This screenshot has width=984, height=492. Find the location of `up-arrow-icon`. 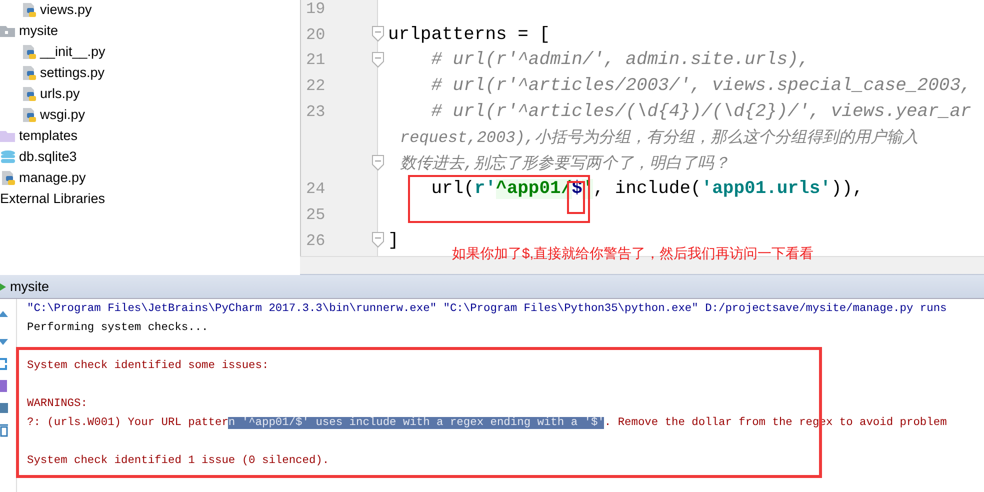

up-arrow-icon is located at coordinates (5, 314).